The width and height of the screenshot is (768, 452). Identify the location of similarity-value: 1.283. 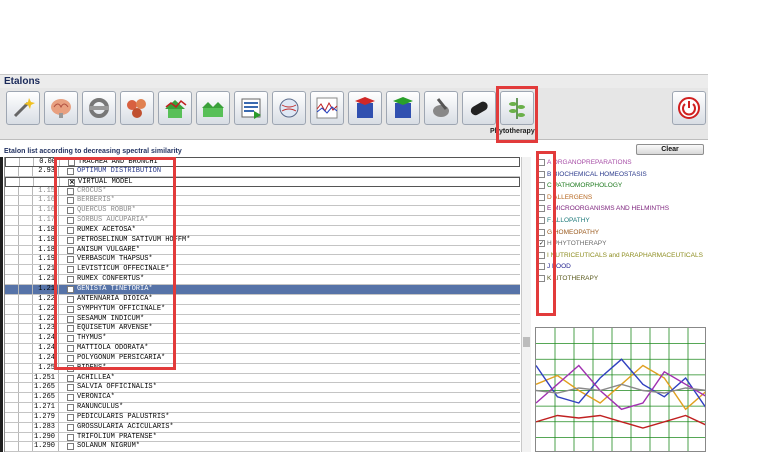
(46, 427).